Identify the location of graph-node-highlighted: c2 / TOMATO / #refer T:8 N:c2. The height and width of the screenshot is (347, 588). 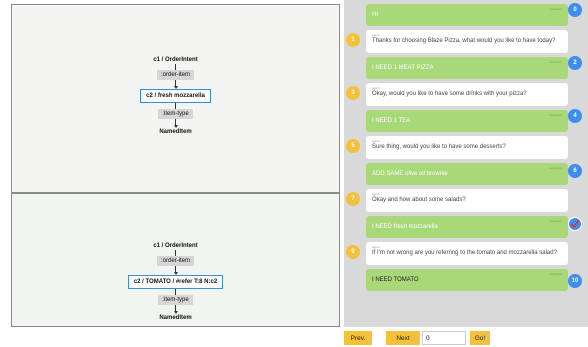
(175, 282).